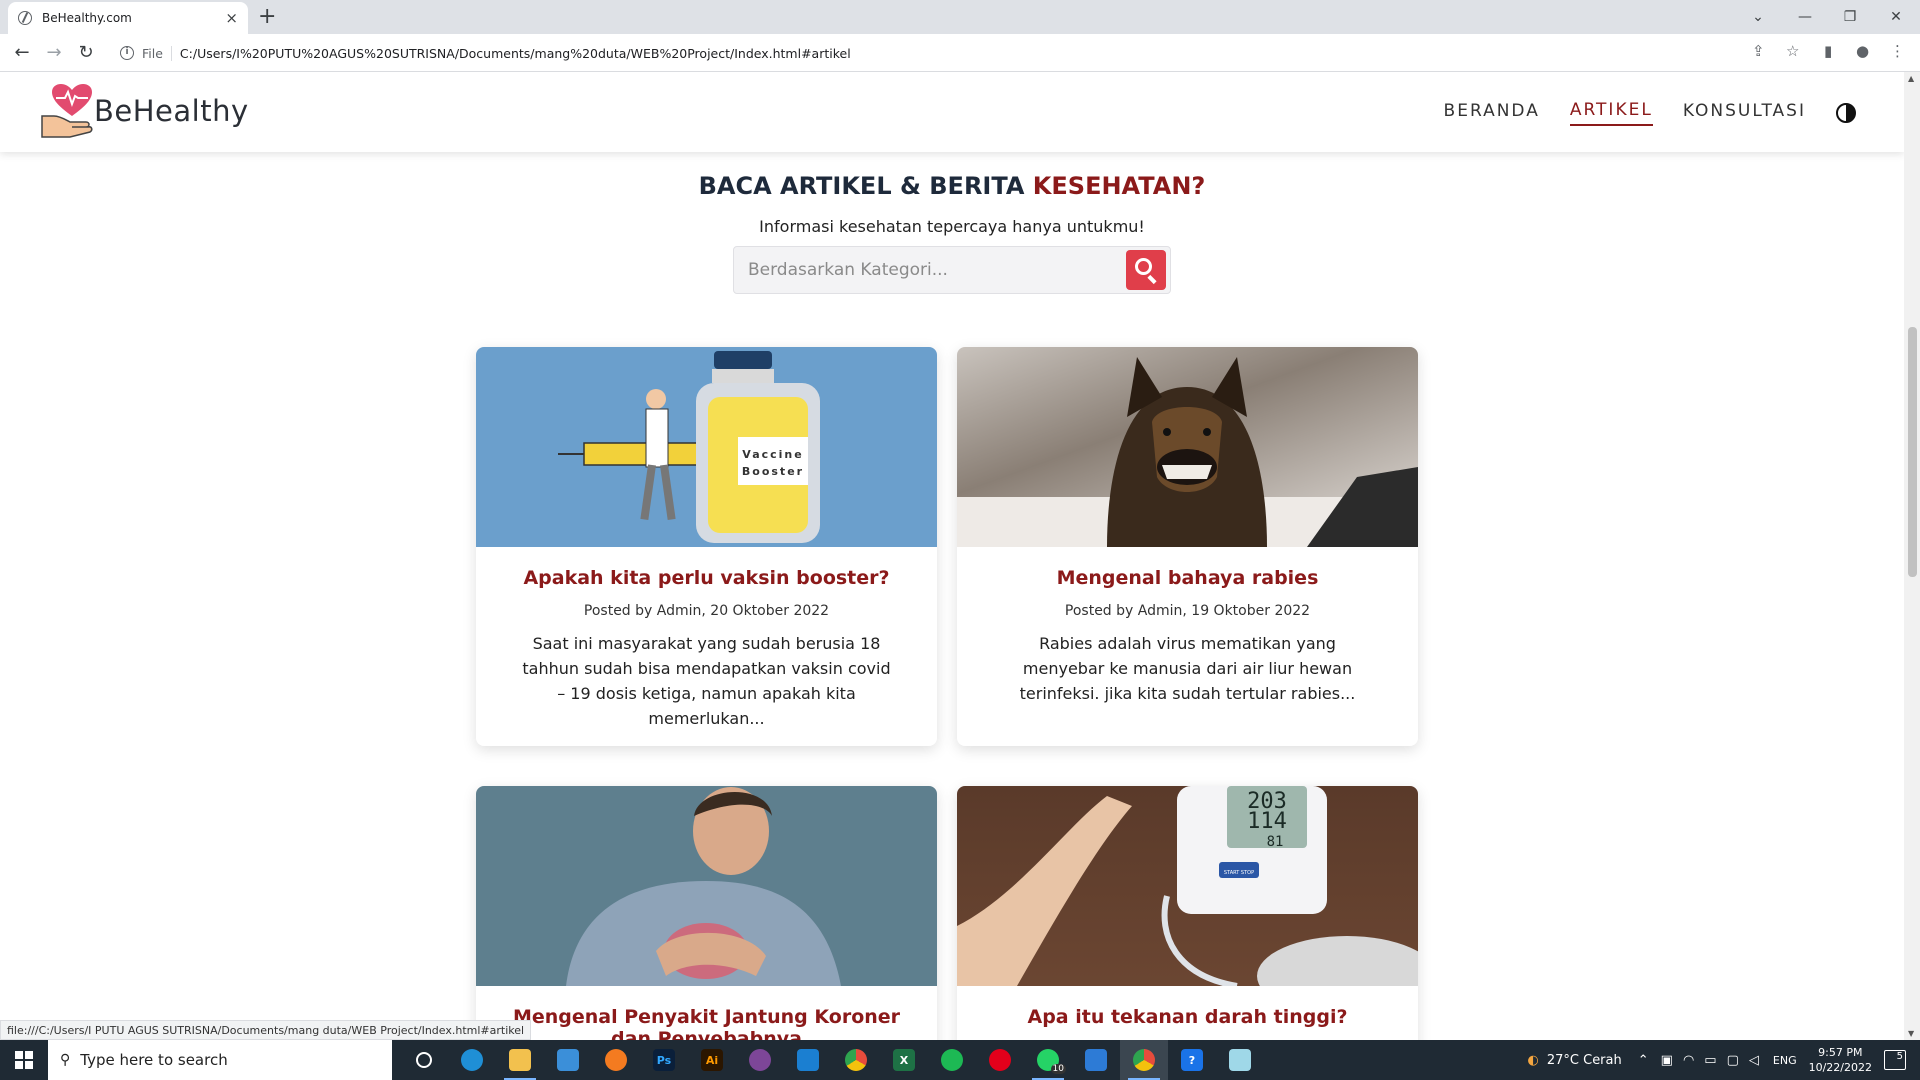  I want to click on share-icon: ⇪, so click(1758, 51).